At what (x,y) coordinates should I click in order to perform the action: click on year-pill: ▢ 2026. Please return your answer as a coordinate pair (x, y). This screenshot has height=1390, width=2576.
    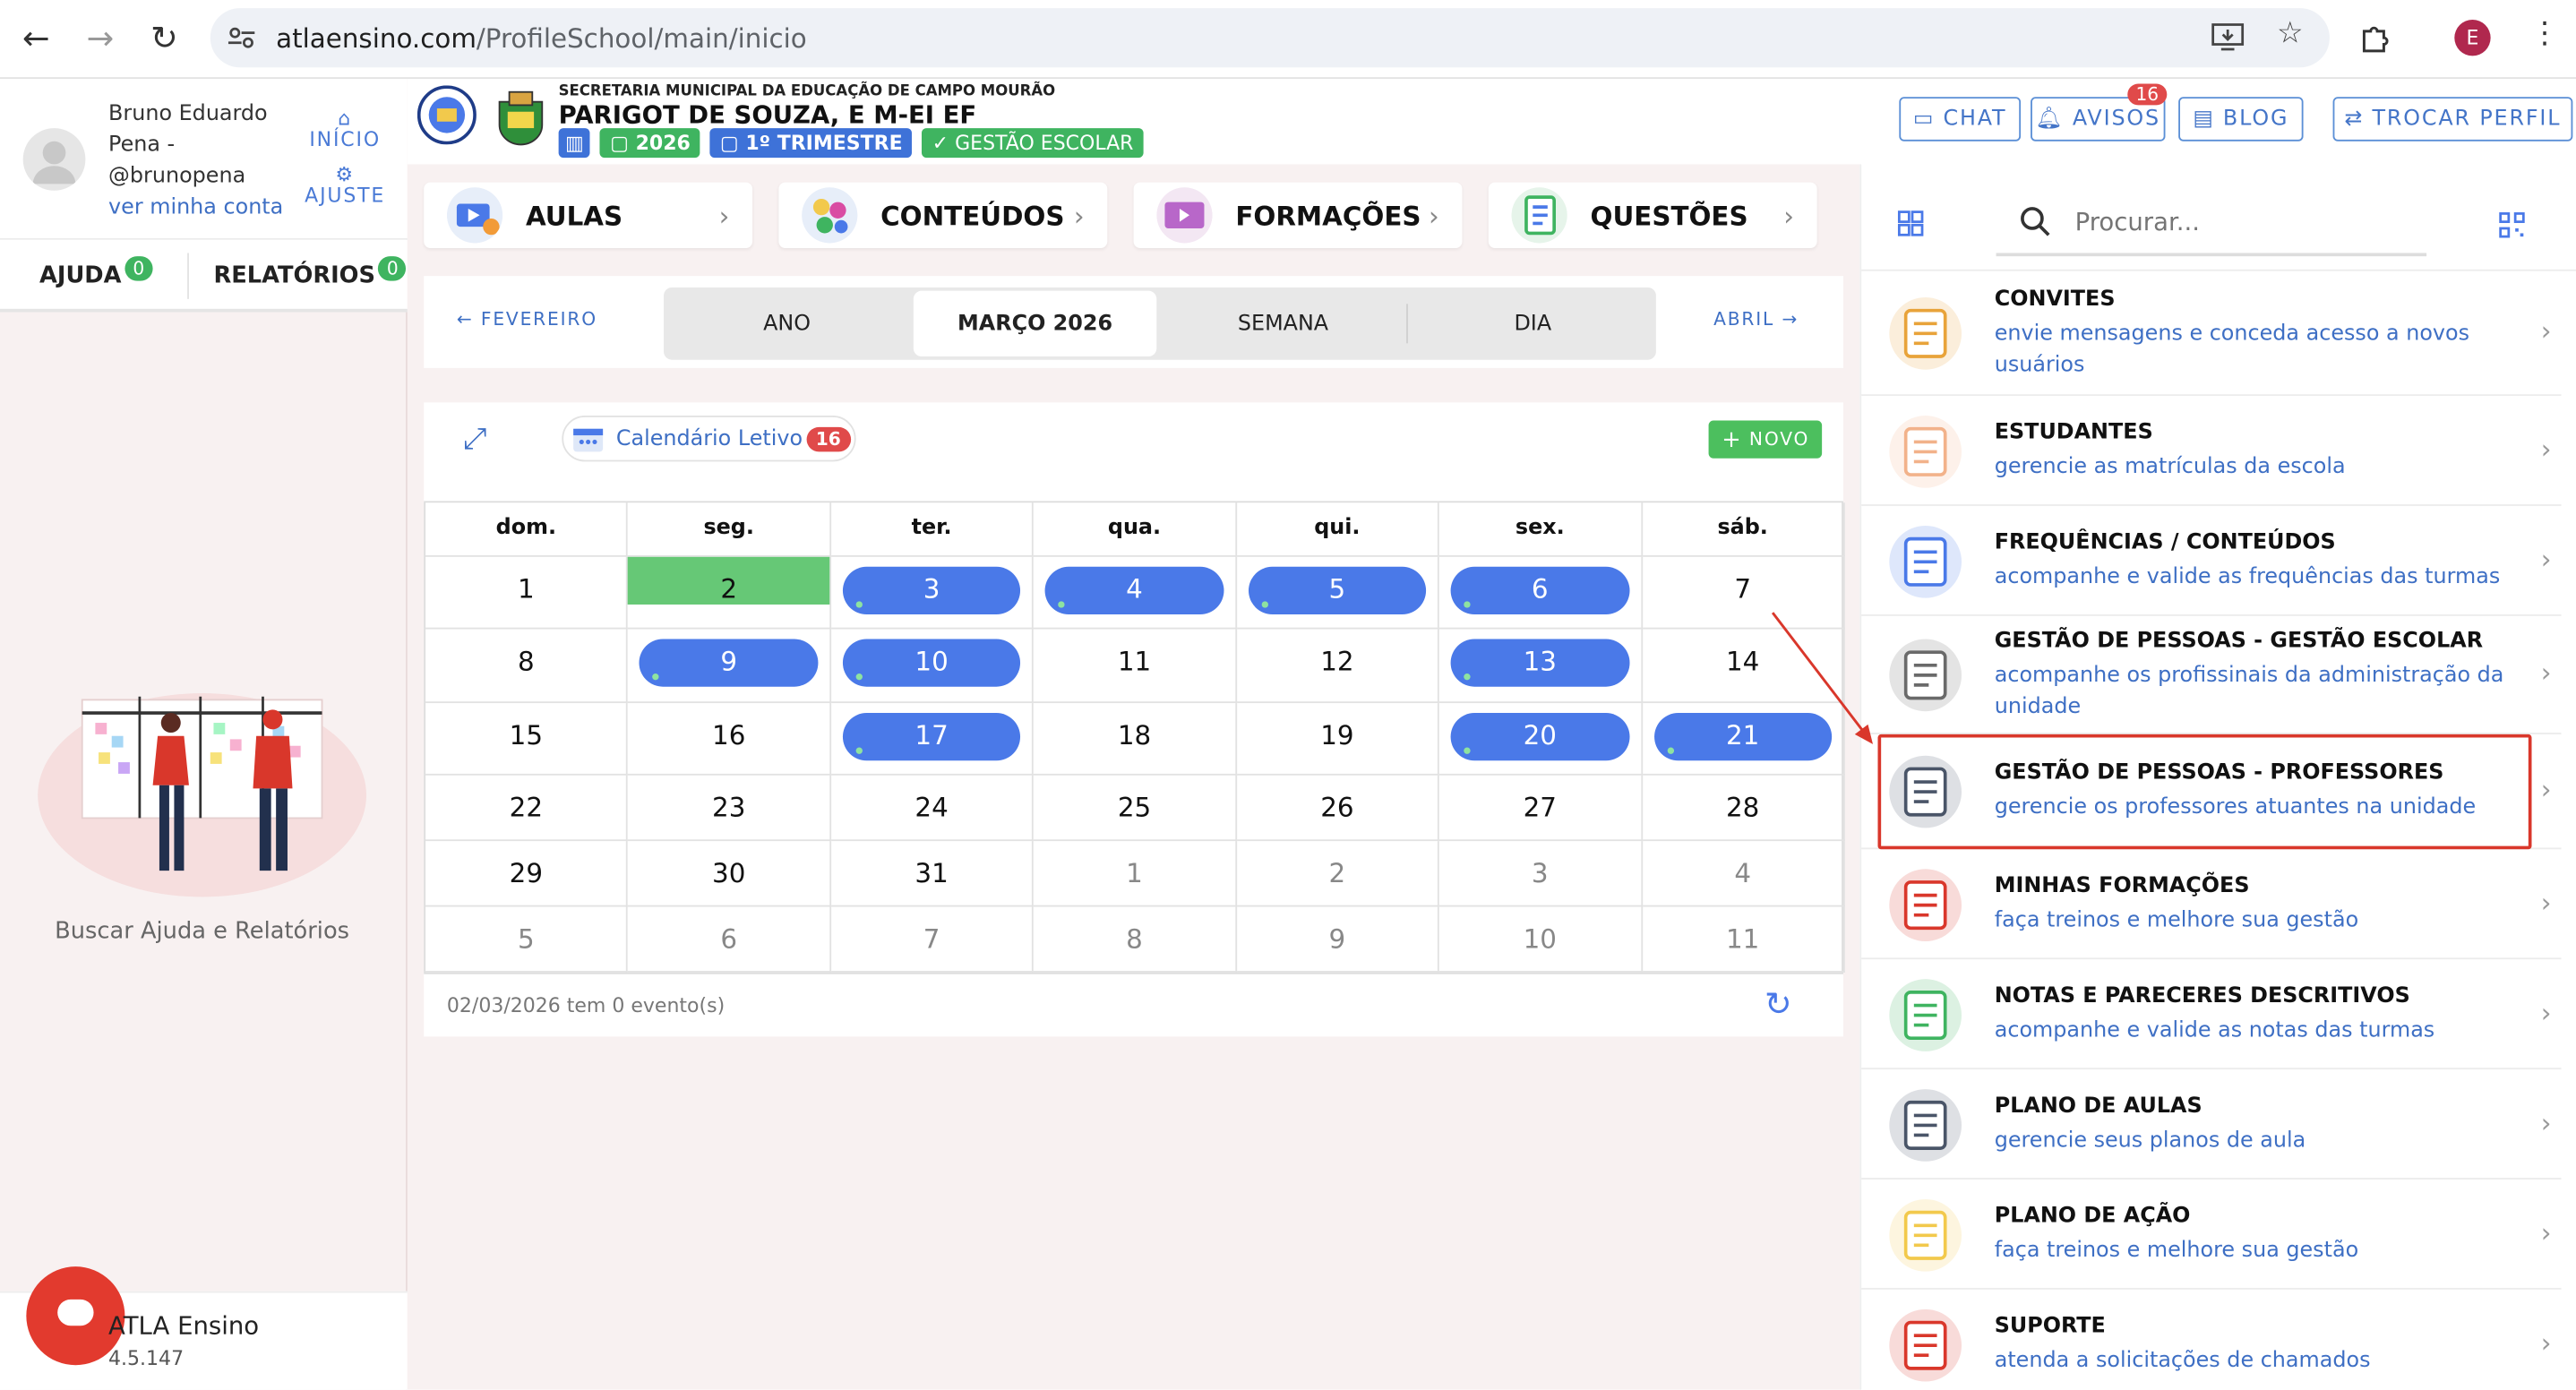
    Looking at the image, I should click on (650, 143).